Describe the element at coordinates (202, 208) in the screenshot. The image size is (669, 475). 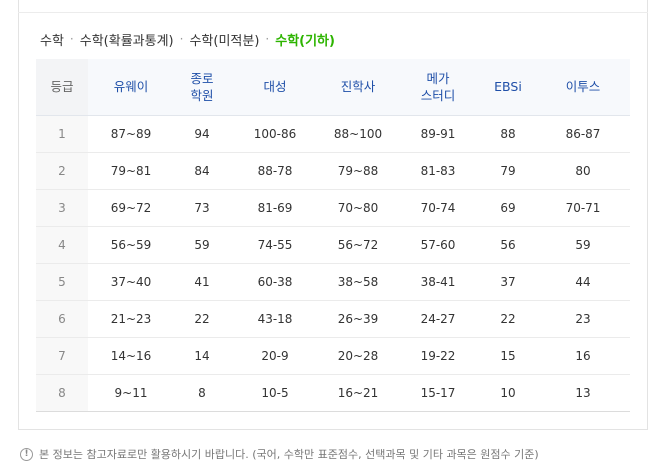
I see `cut-score-cell: 73` at that location.